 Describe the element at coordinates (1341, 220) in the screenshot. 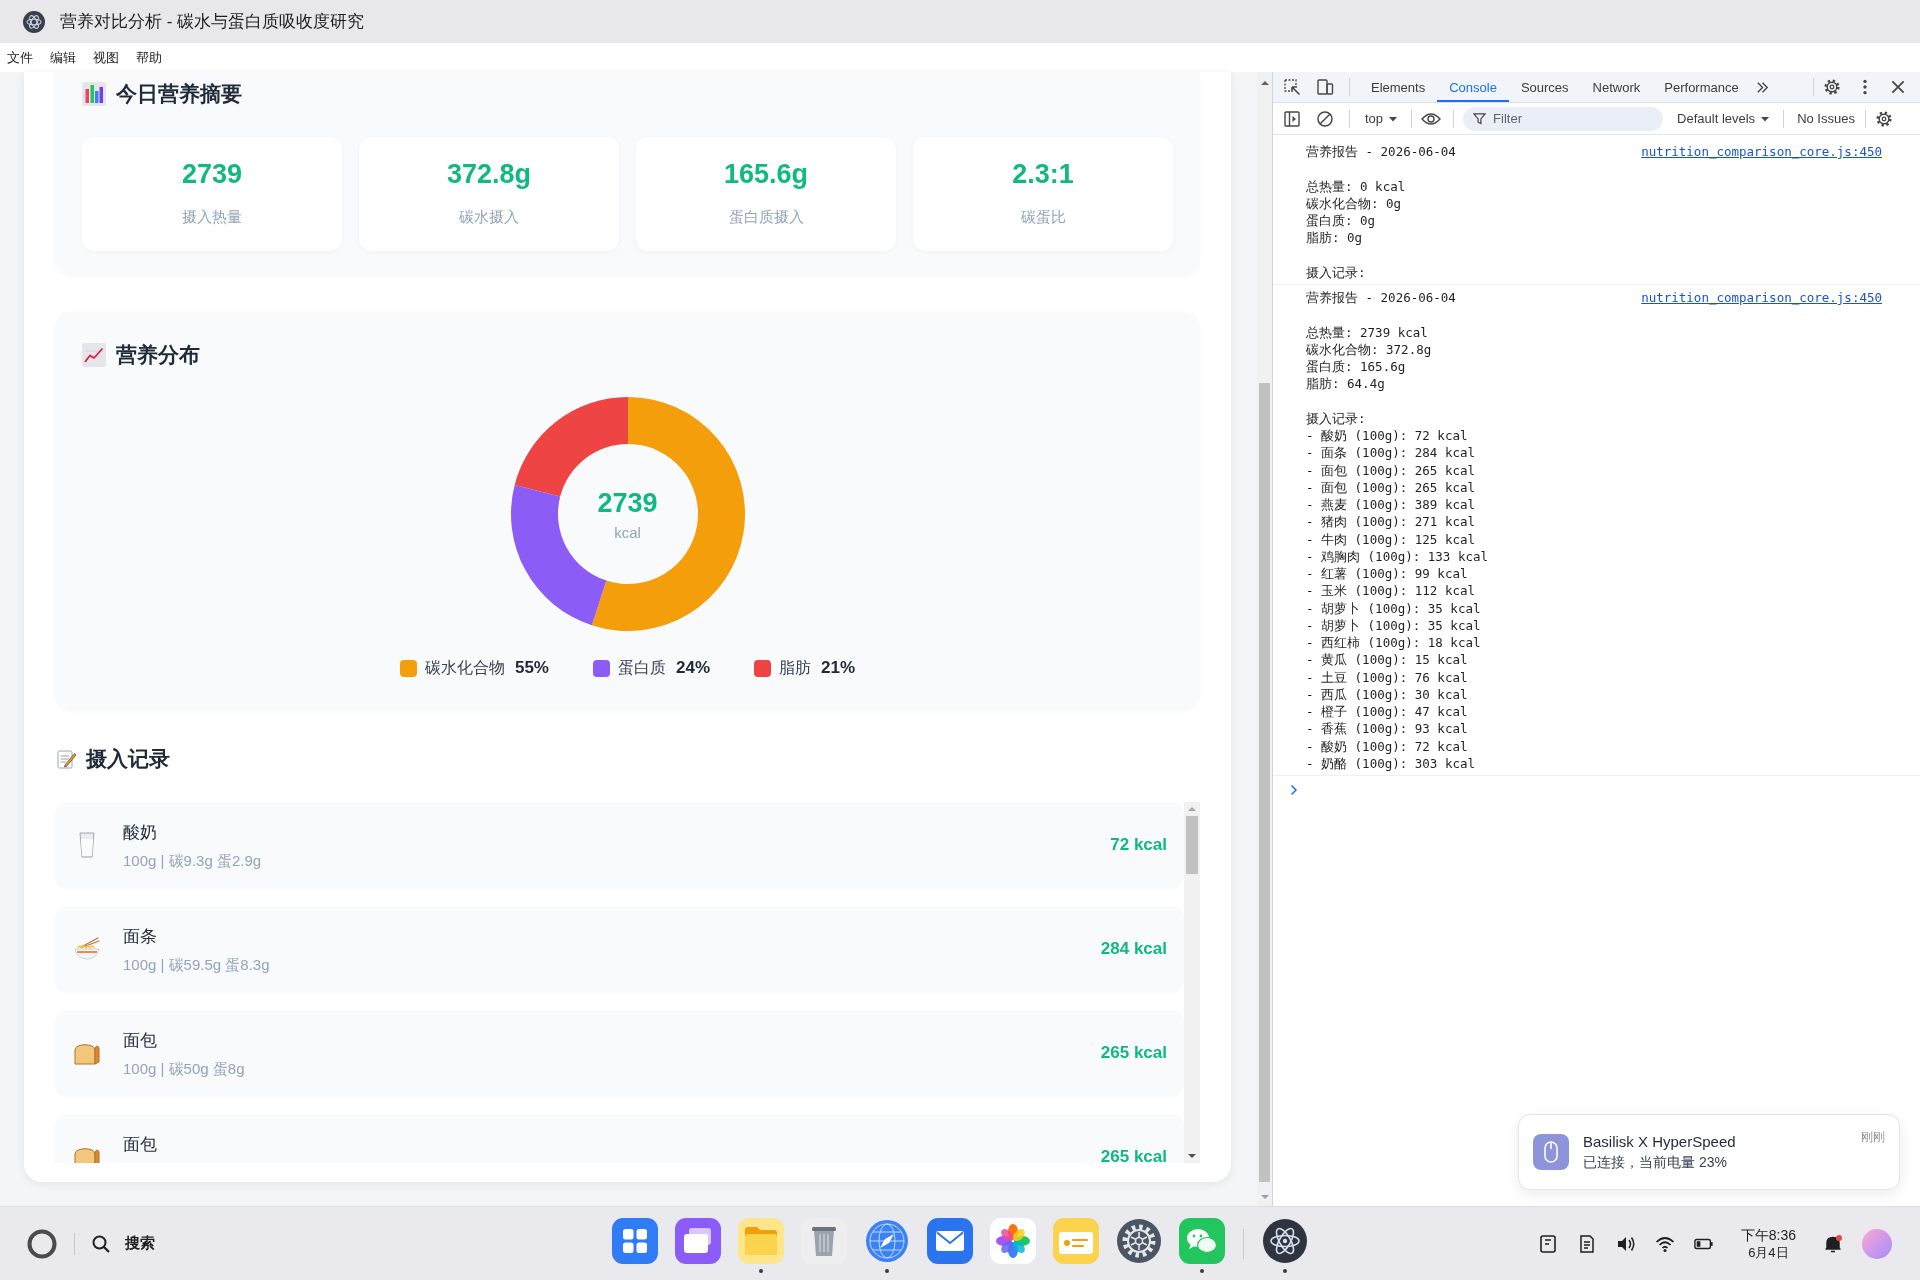

I see `console-text: 蛋白质: 0g` at that location.